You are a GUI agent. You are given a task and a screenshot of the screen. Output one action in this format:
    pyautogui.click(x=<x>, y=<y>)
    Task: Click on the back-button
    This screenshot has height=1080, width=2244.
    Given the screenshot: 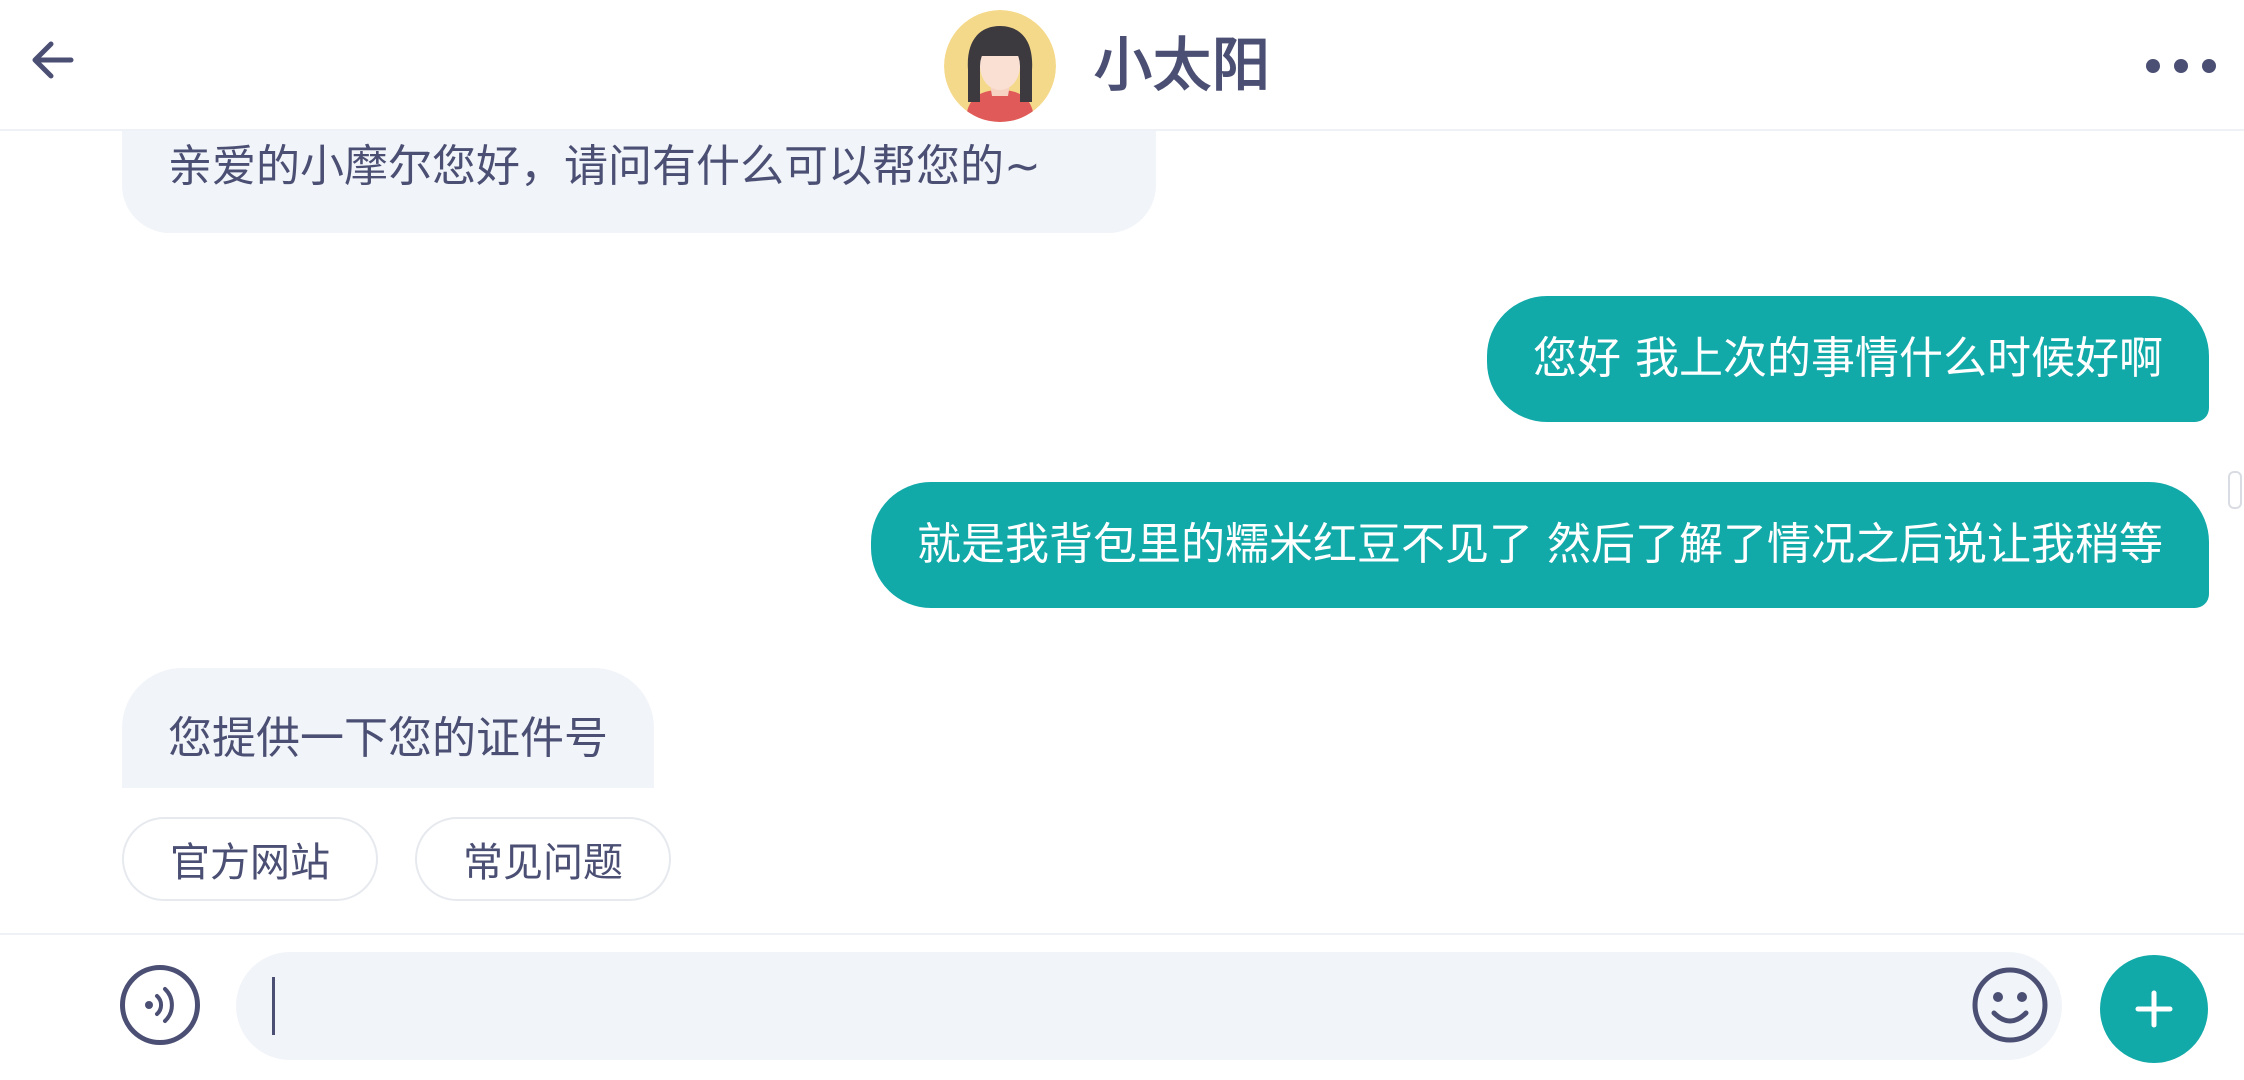 What is the action you would take?
    pyautogui.click(x=52, y=60)
    